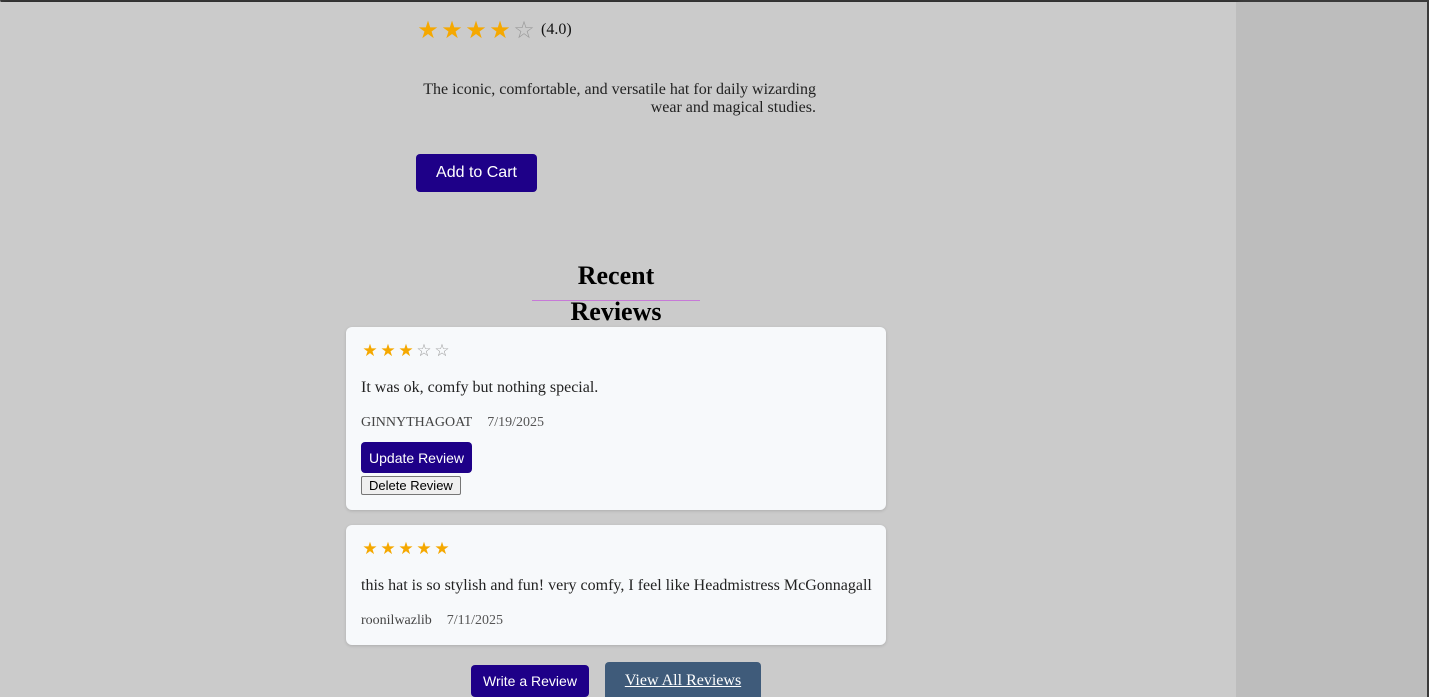  I want to click on side-panel, so click(1332, 349).